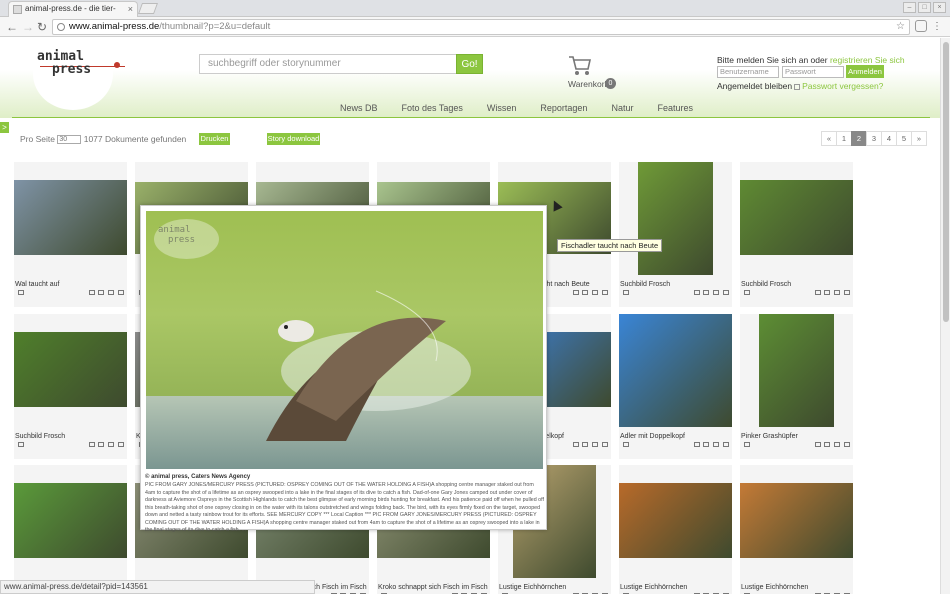 The image size is (950, 594). I want to click on pager-item: 5, so click(904, 138).